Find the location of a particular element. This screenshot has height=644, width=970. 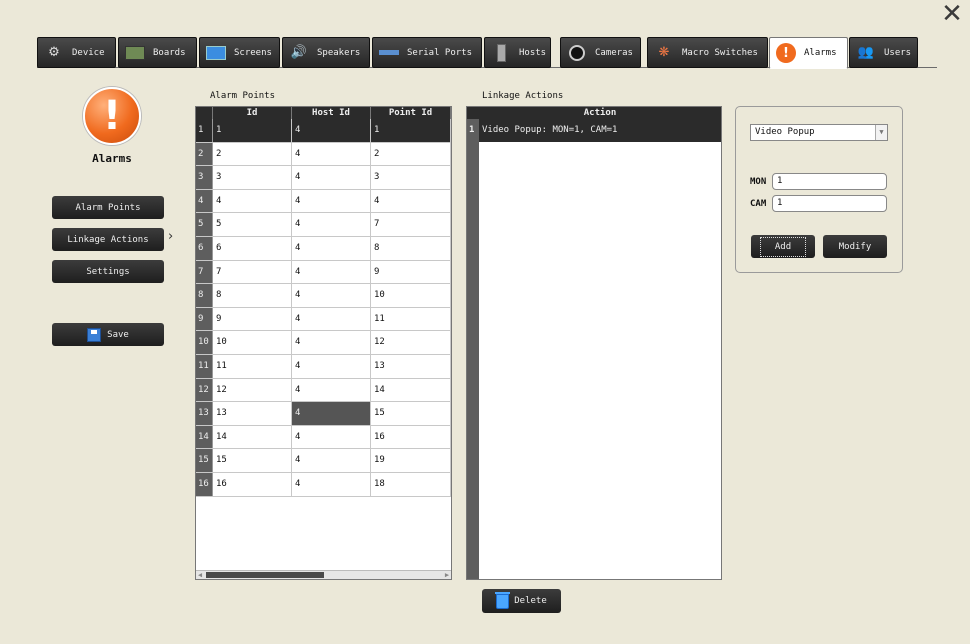

id-cell: 15 is located at coordinates (252, 460).